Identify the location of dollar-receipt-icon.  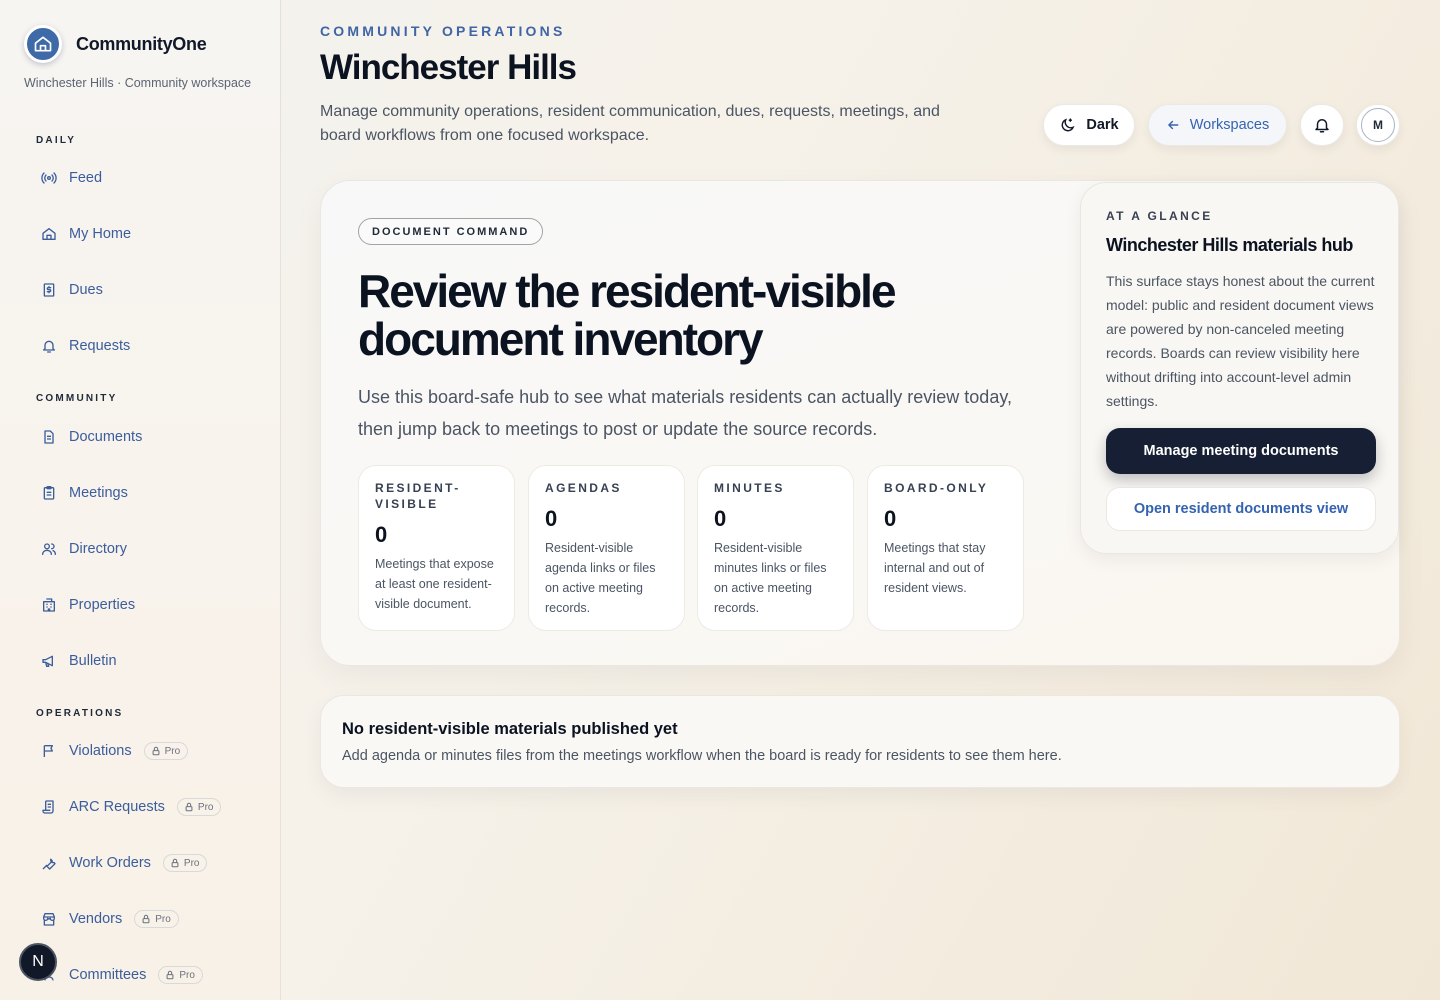
(49, 290).